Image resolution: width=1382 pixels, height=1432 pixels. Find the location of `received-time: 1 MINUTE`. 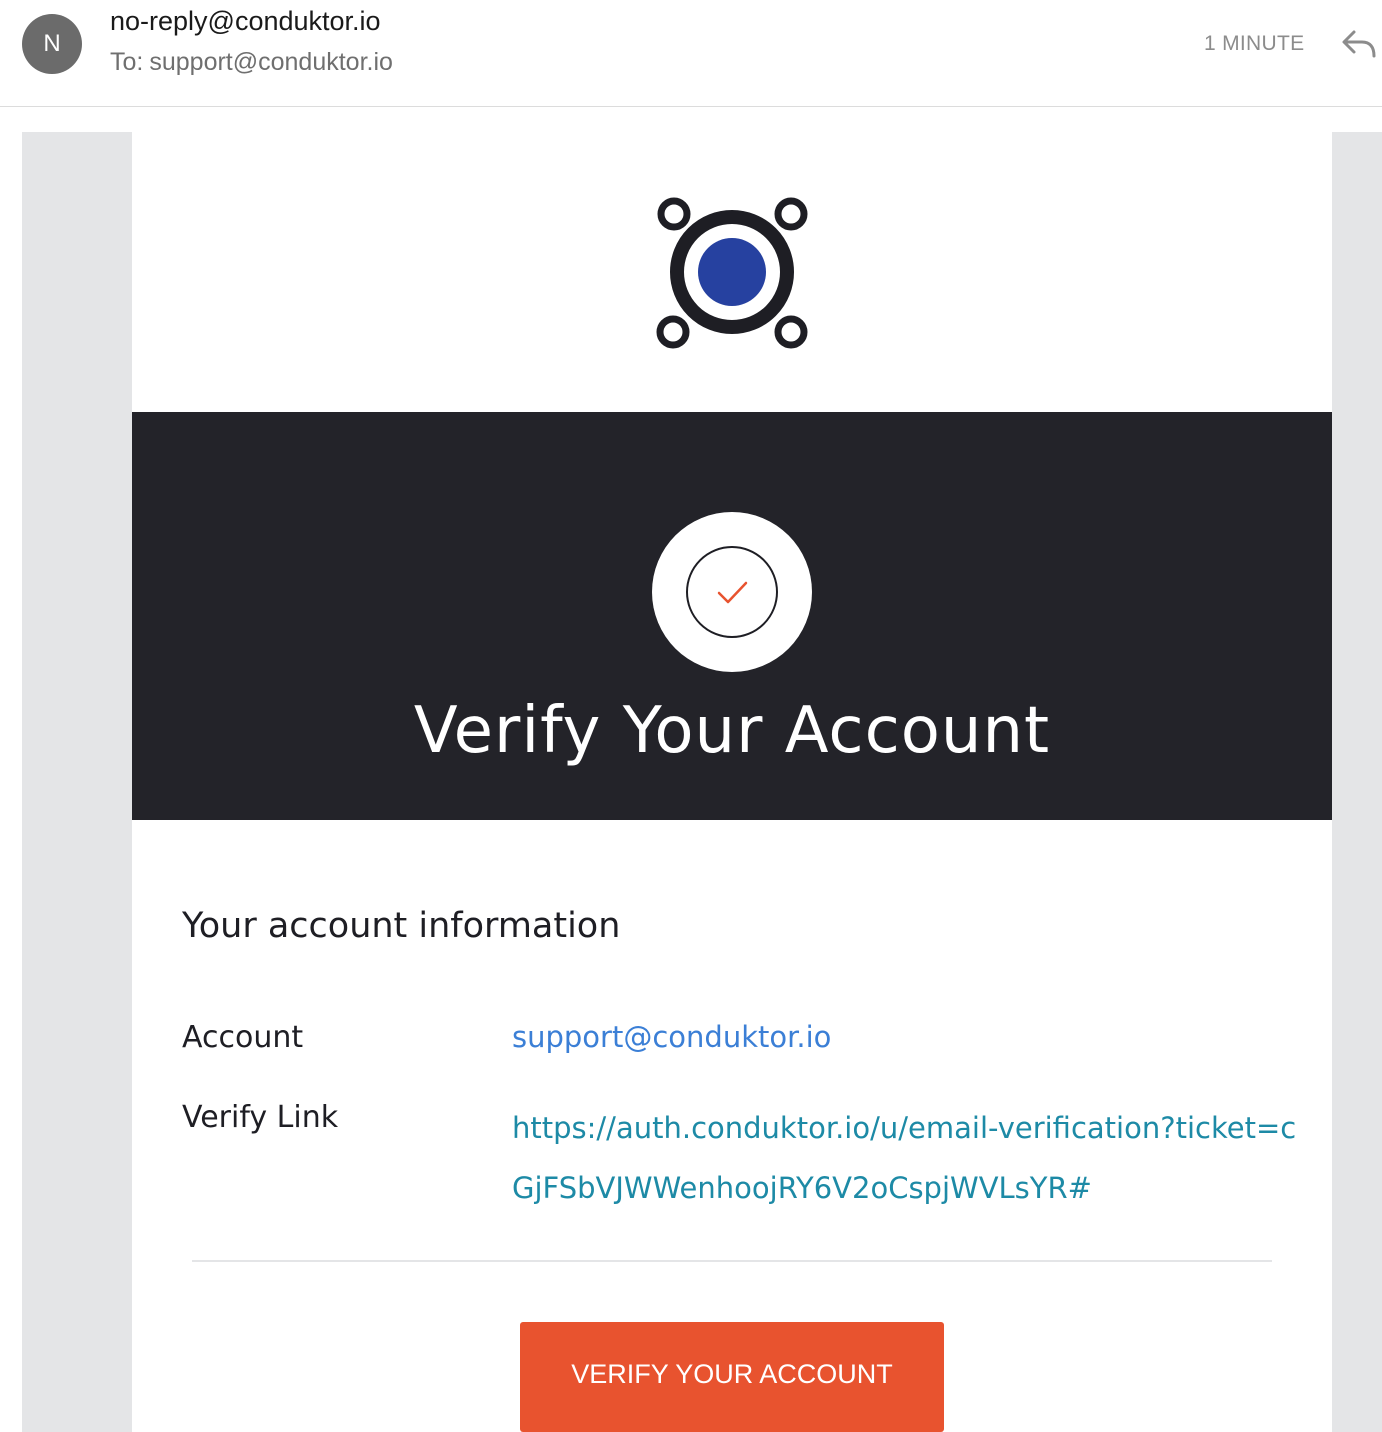

received-time: 1 MINUTE is located at coordinates (1254, 43).